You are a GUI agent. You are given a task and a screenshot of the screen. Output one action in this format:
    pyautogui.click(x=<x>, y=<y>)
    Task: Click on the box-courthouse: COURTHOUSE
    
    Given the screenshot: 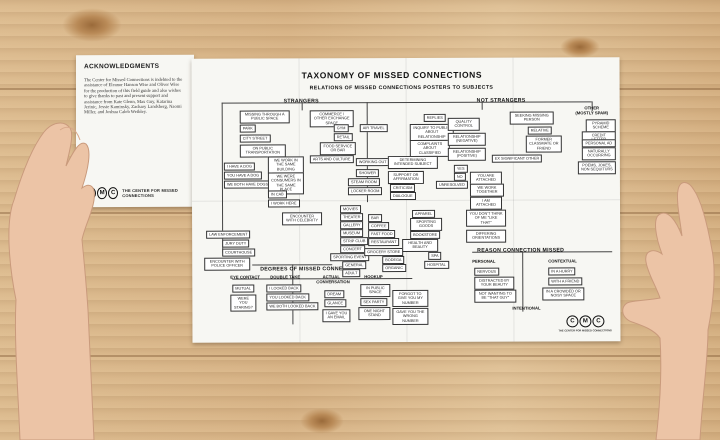 What is the action you would take?
    pyautogui.click(x=239, y=253)
    